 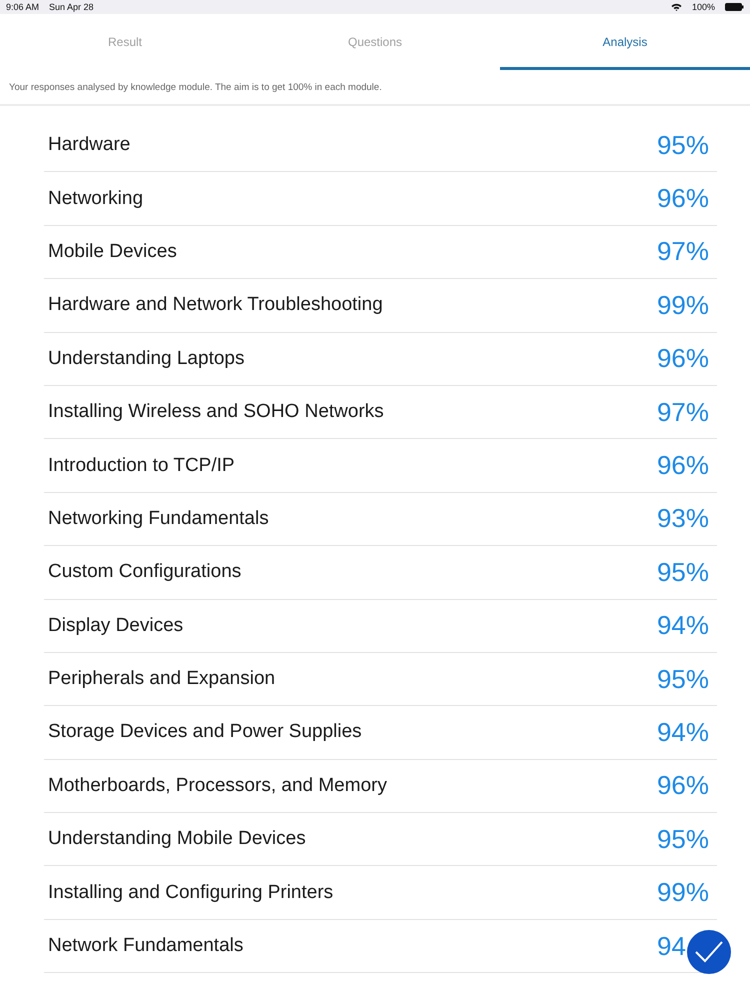 What do you see at coordinates (116, 625) in the screenshot?
I see `module-name: Display Devices` at bounding box center [116, 625].